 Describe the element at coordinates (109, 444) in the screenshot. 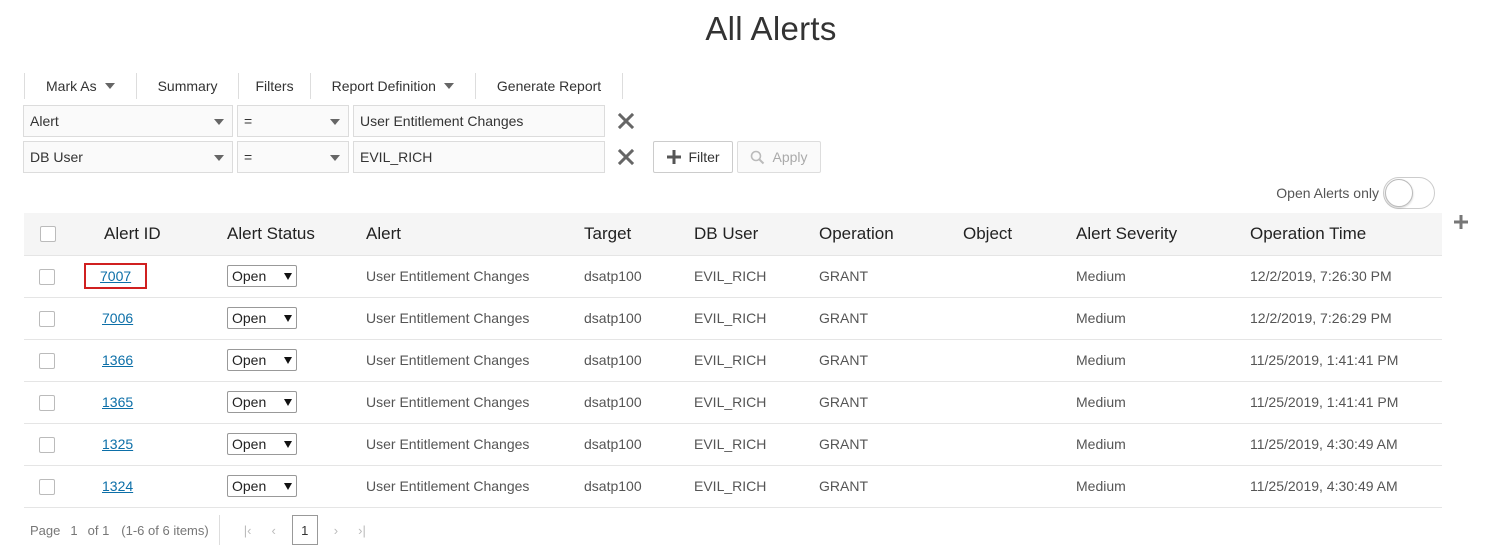

I see `alert-id-link: 1325` at that location.